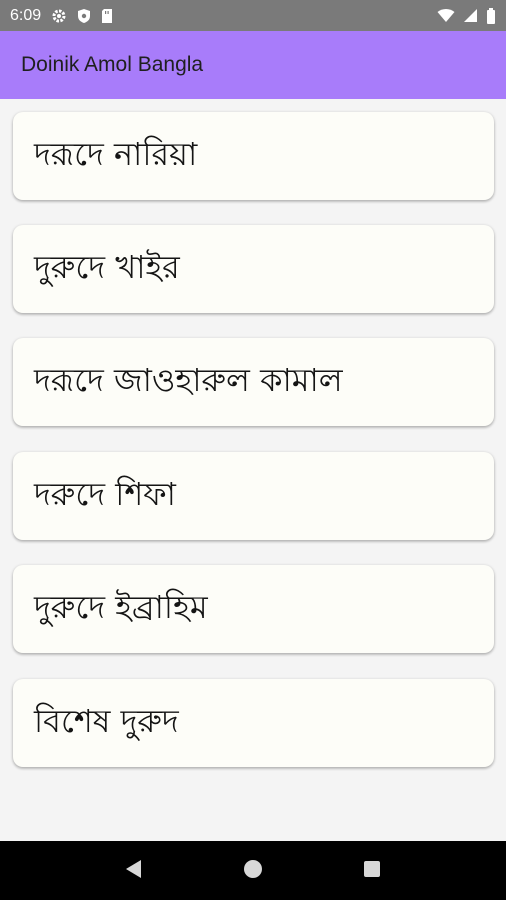 Image resolution: width=506 pixels, height=900 pixels. What do you see at coordinates (188, 380) in the screenshot?
I see `list-item-label: দরূদে জাওহারুল কামাল` at bounding box center [188, 380].